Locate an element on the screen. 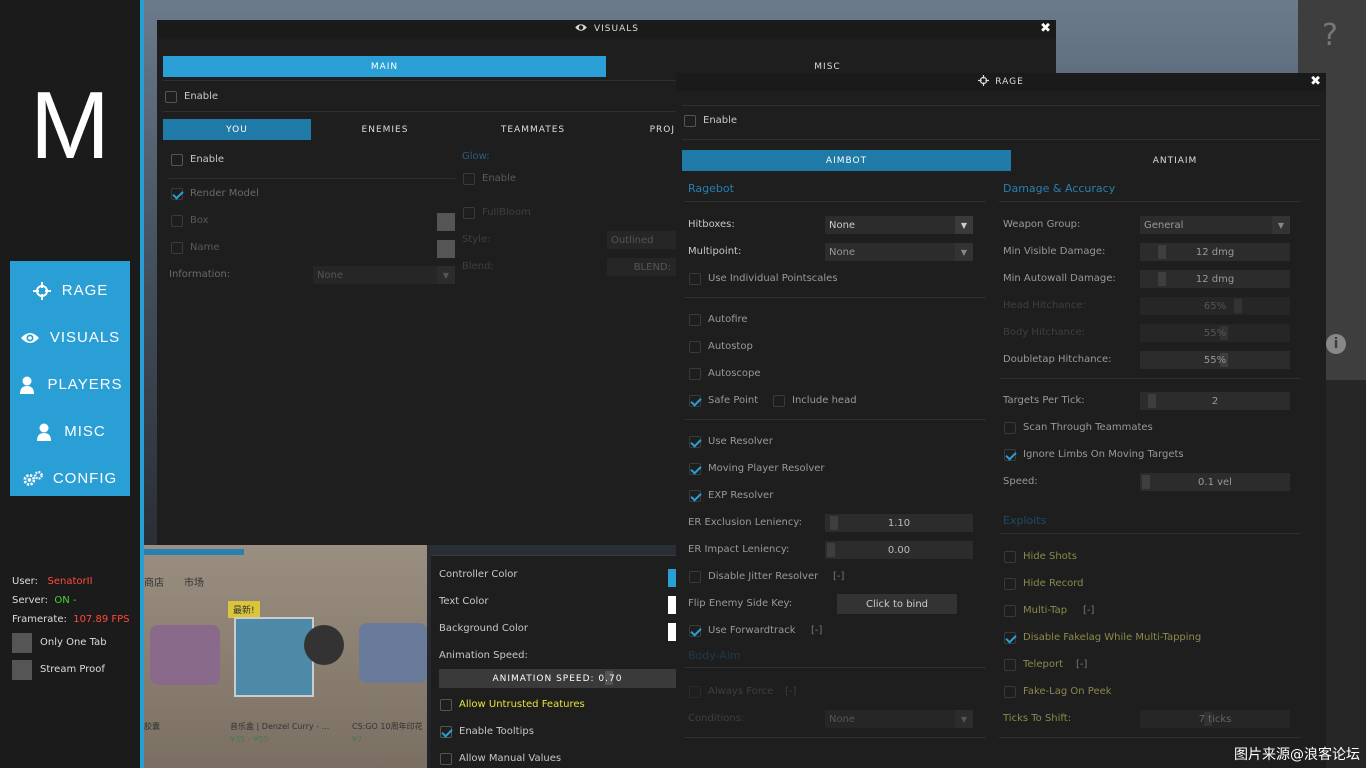 This screenshot has height=768, width=1366. speed-slider: 0.1 vel is located at coordinates (1215, 482).